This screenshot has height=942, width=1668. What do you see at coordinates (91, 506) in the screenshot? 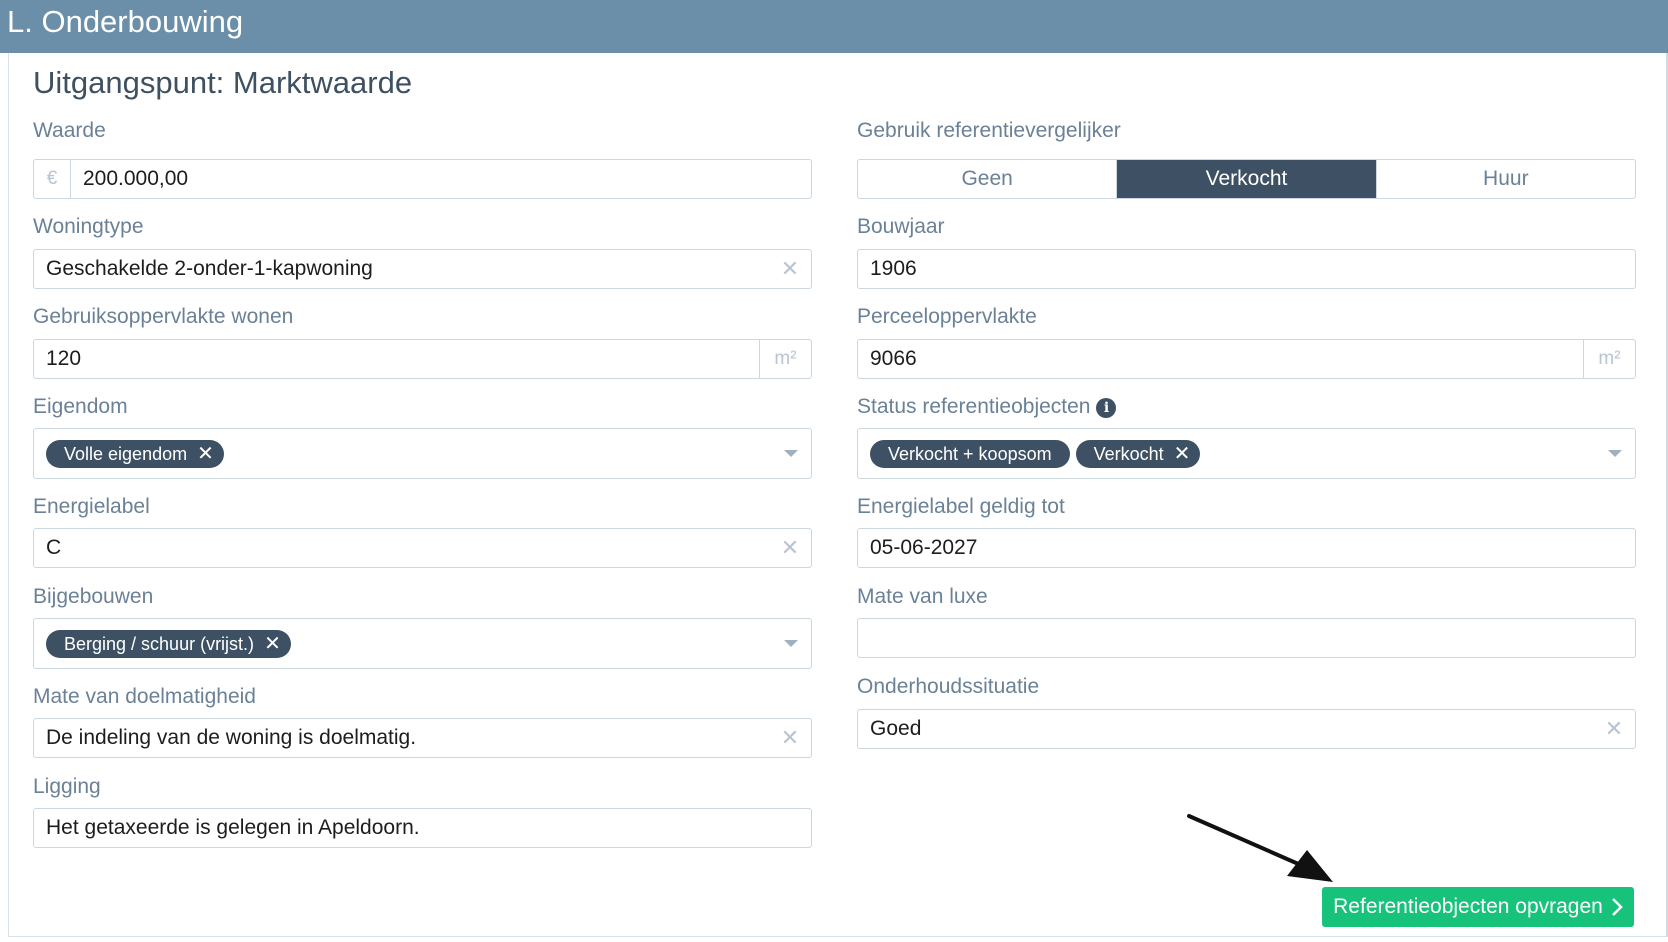
I see `energielabel-label: Energielabel` at bounding box center [91, 506].